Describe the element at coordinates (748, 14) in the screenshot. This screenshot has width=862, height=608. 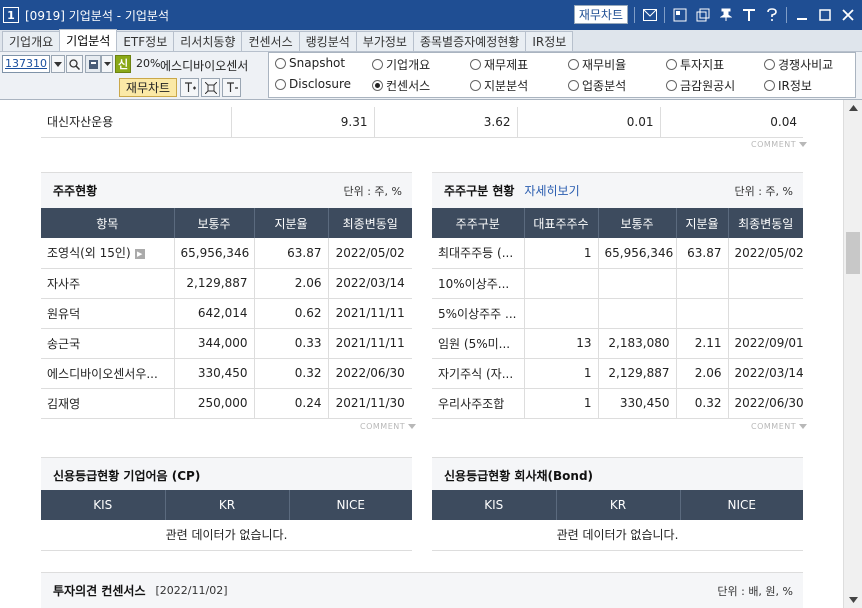
I see `font-size-icon` at that location.